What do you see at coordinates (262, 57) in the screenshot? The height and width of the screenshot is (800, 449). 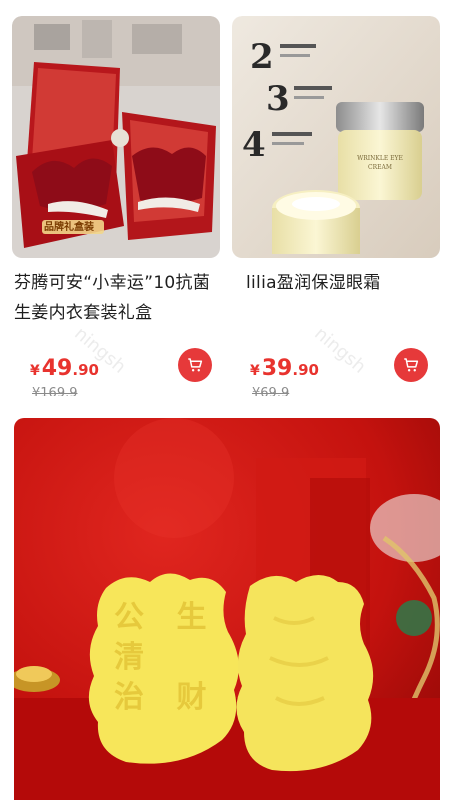 I see `svg-text: 2` at bounding box center [262, 57].